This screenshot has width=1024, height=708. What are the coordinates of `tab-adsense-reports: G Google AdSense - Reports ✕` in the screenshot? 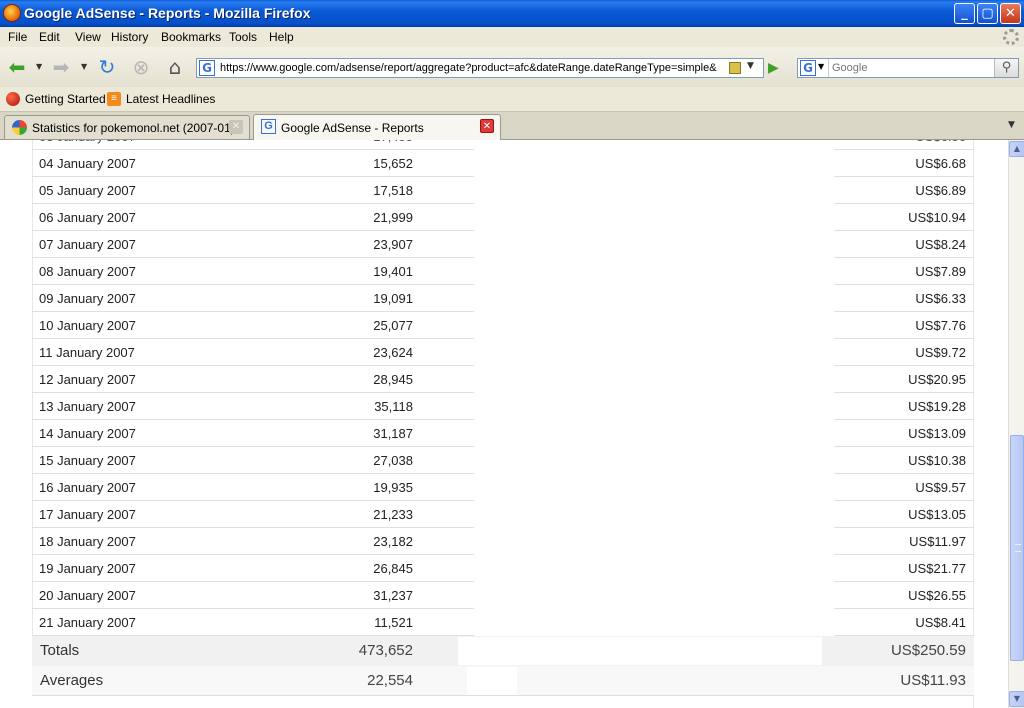 It's located at (377, 127).